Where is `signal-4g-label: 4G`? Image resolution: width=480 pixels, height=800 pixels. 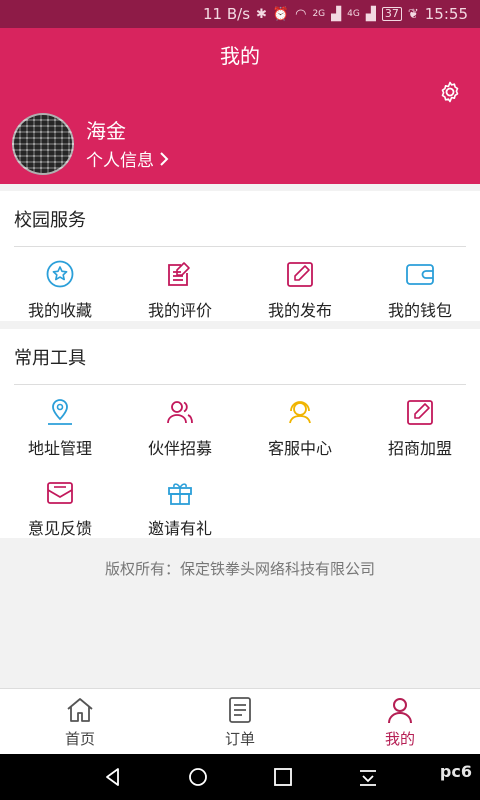 signal-4g-label: 4G is located at coordinates (353, 14).